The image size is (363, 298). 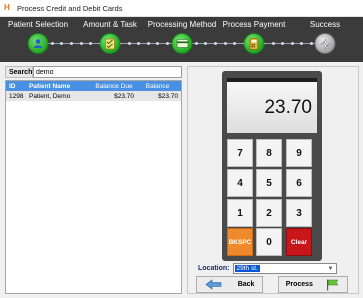 I want to click on checklist-icon, so click(x=110, y=43).